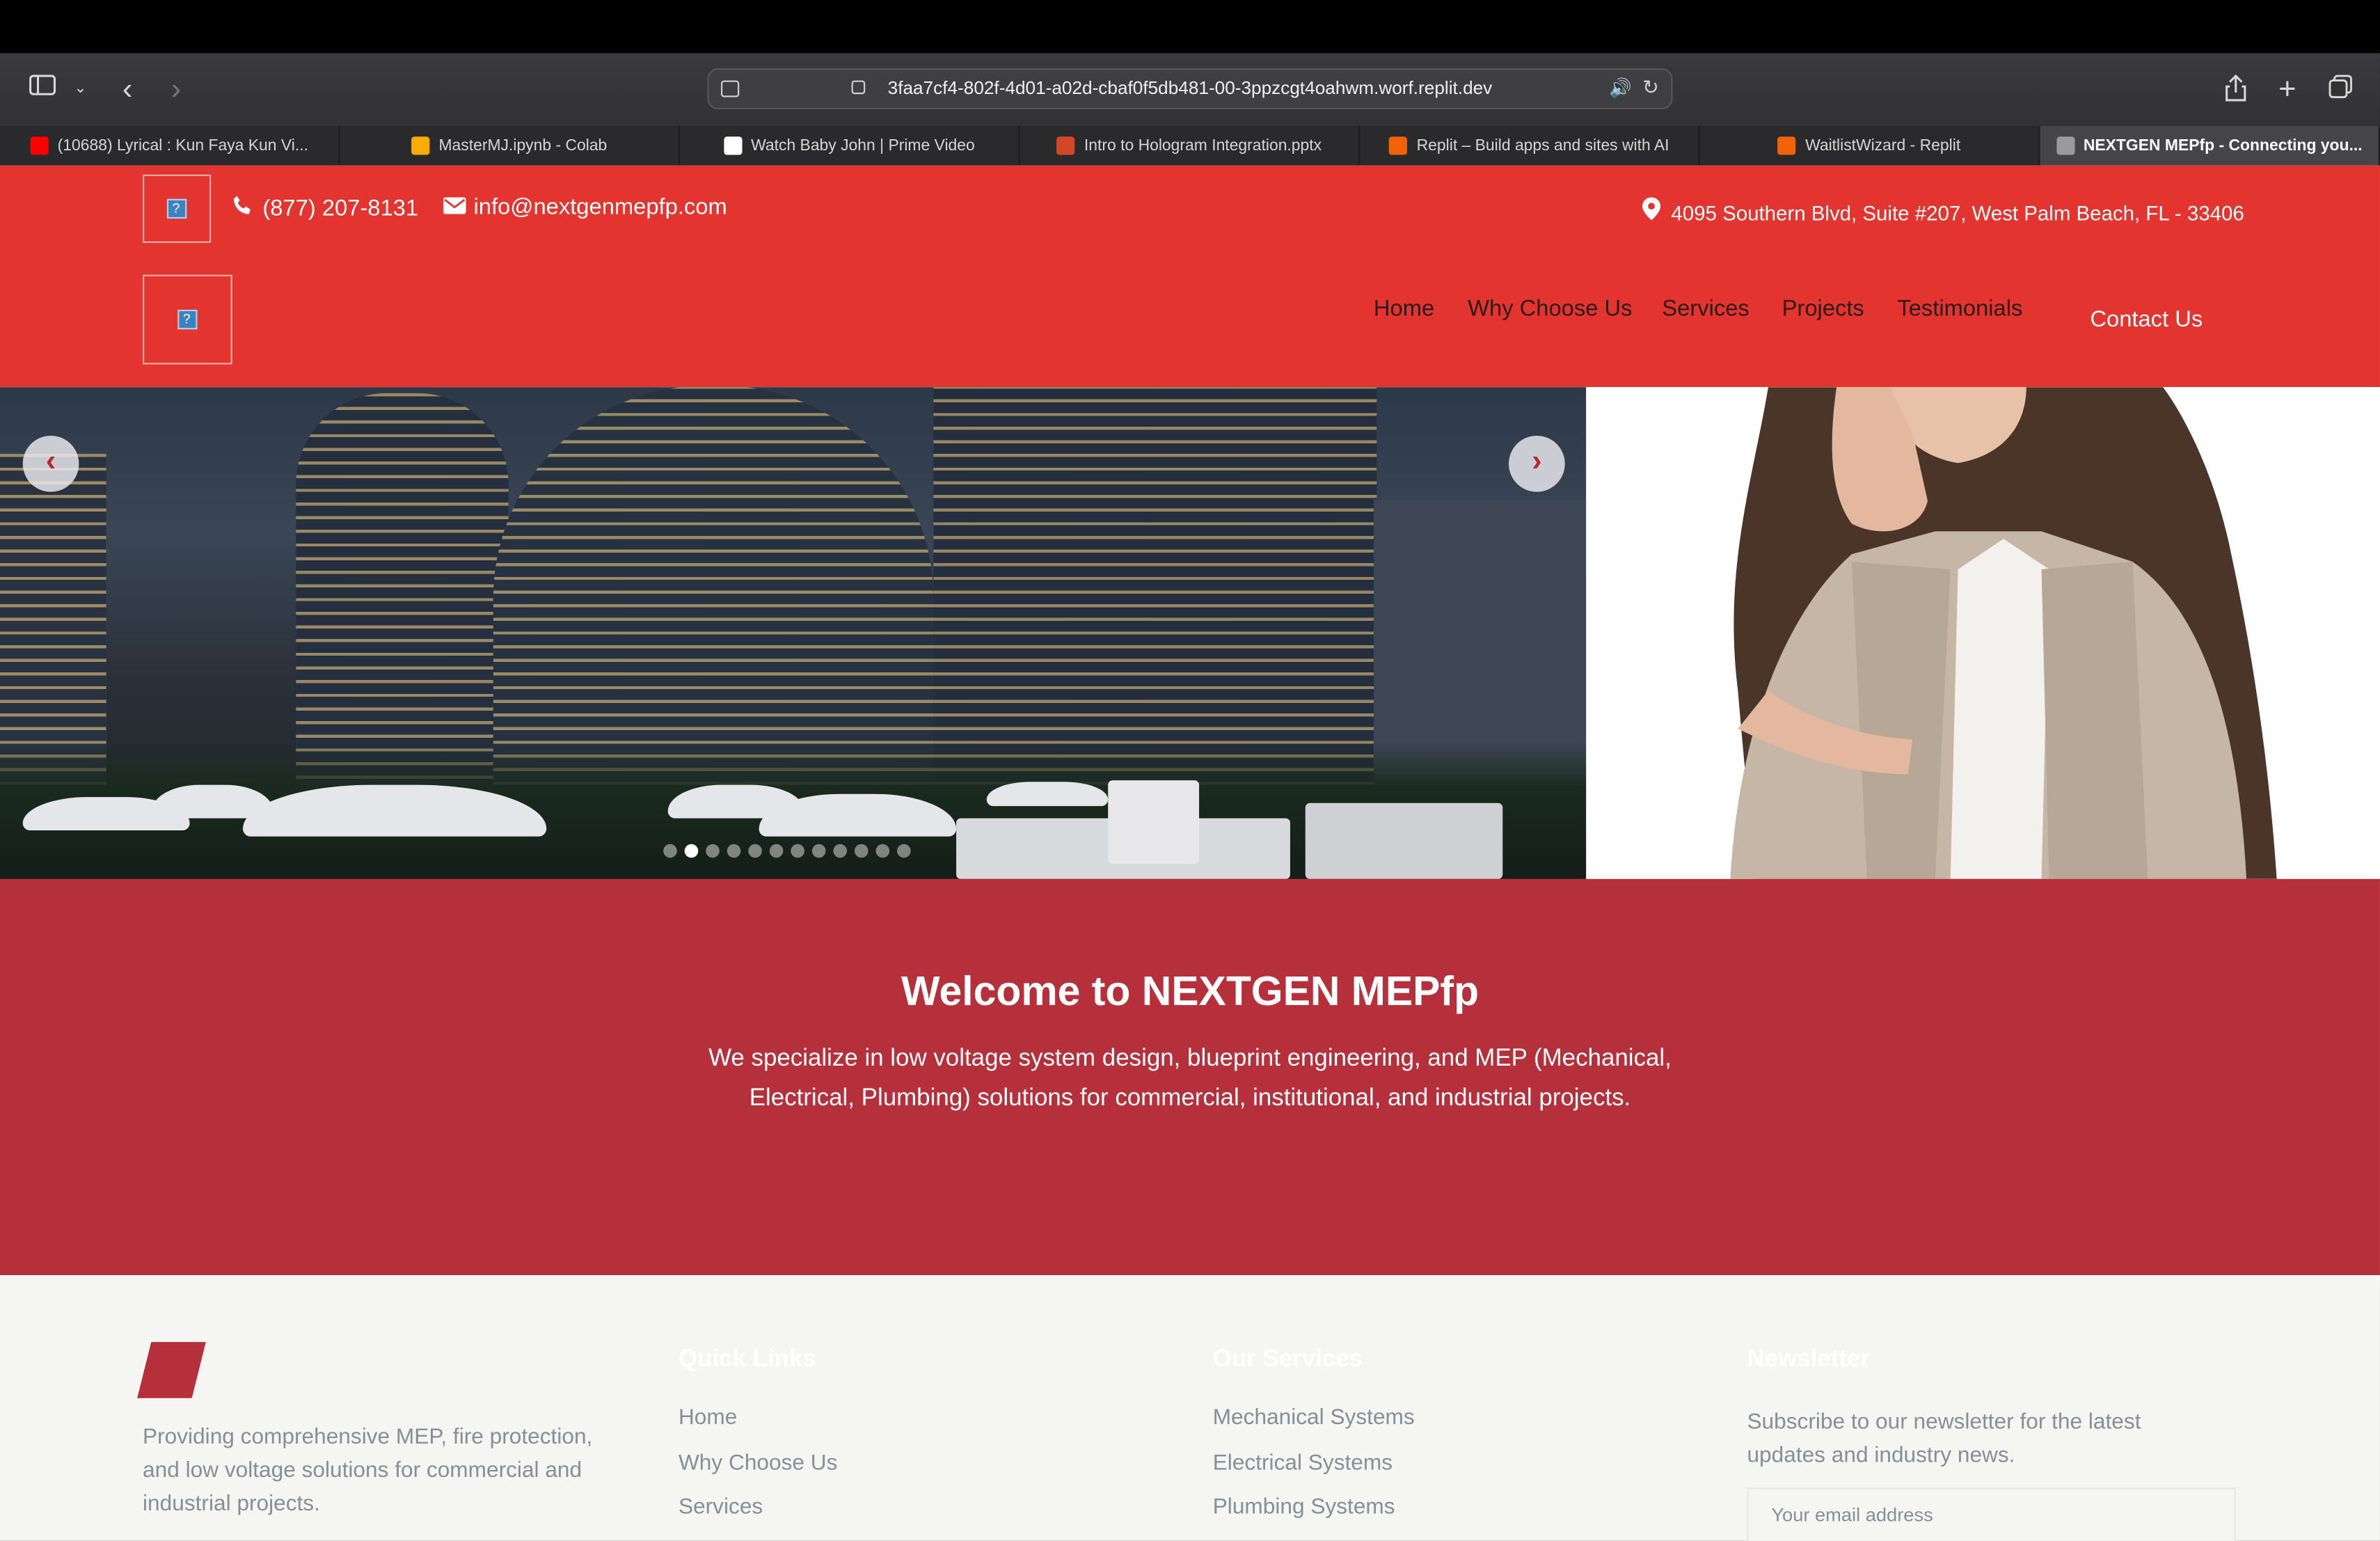 This screenshot has height=1541, width=2380. I want to click on lounge-chairs, so click(1404, 841).